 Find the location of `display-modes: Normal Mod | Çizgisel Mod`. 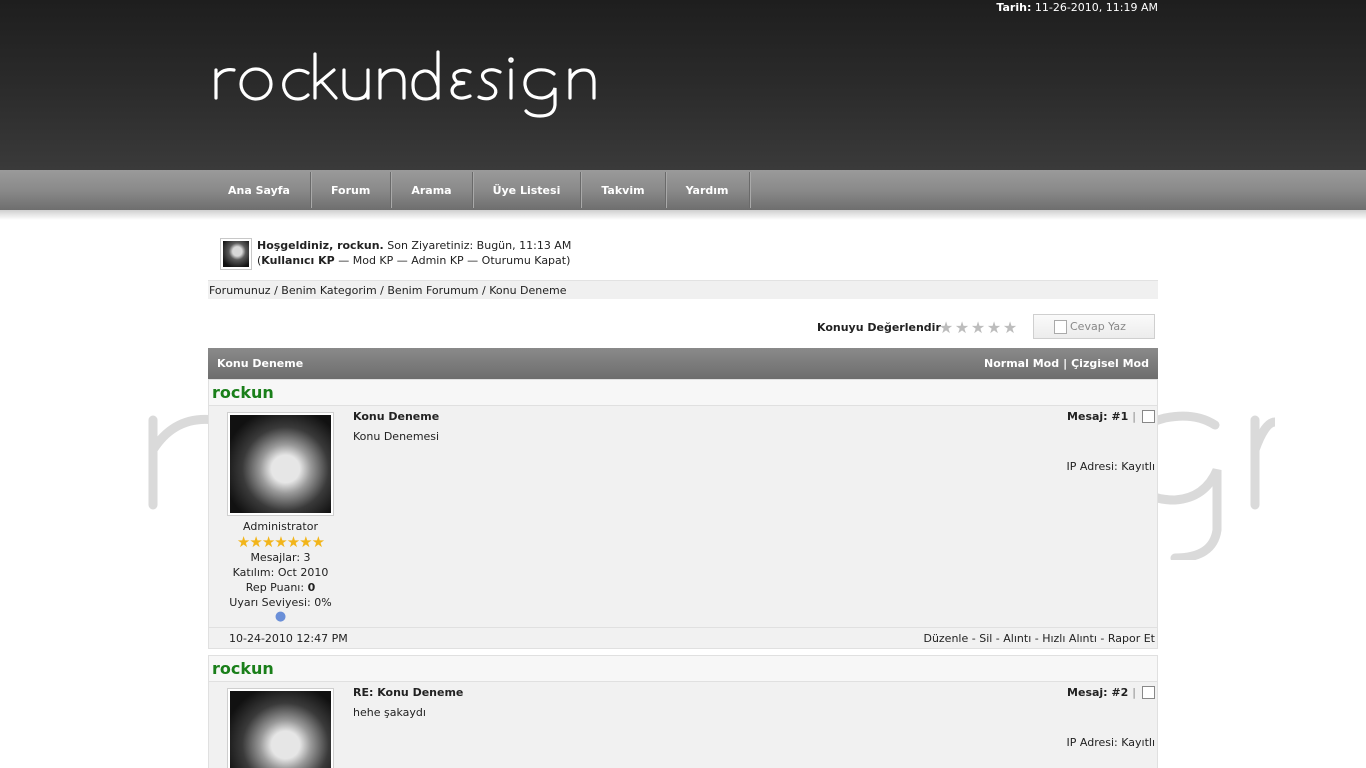

display-modes: Normal Mod | Çizgisel Mod is located at coordinates (1066, 363).